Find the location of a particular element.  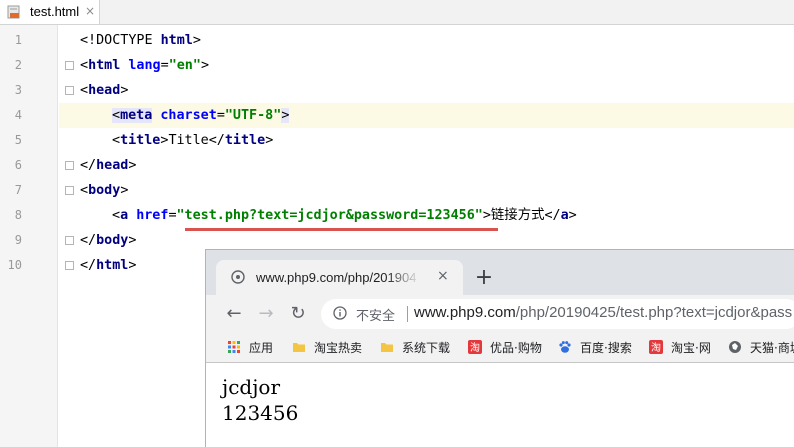

code-line-3: <head> is located at coordinates (104, 90).